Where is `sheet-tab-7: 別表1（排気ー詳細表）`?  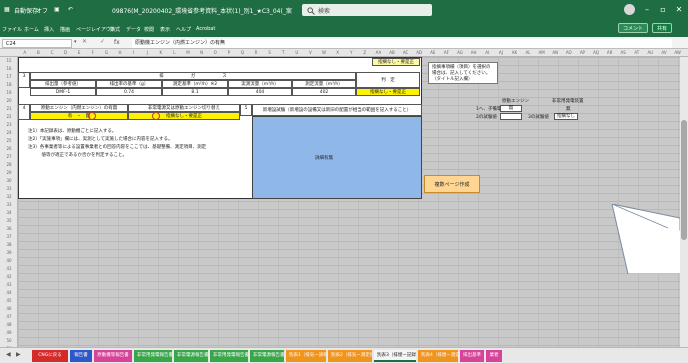
sheet-tab-7: 別表1（排気ー詳細表） is located at coordinates (306, 356).